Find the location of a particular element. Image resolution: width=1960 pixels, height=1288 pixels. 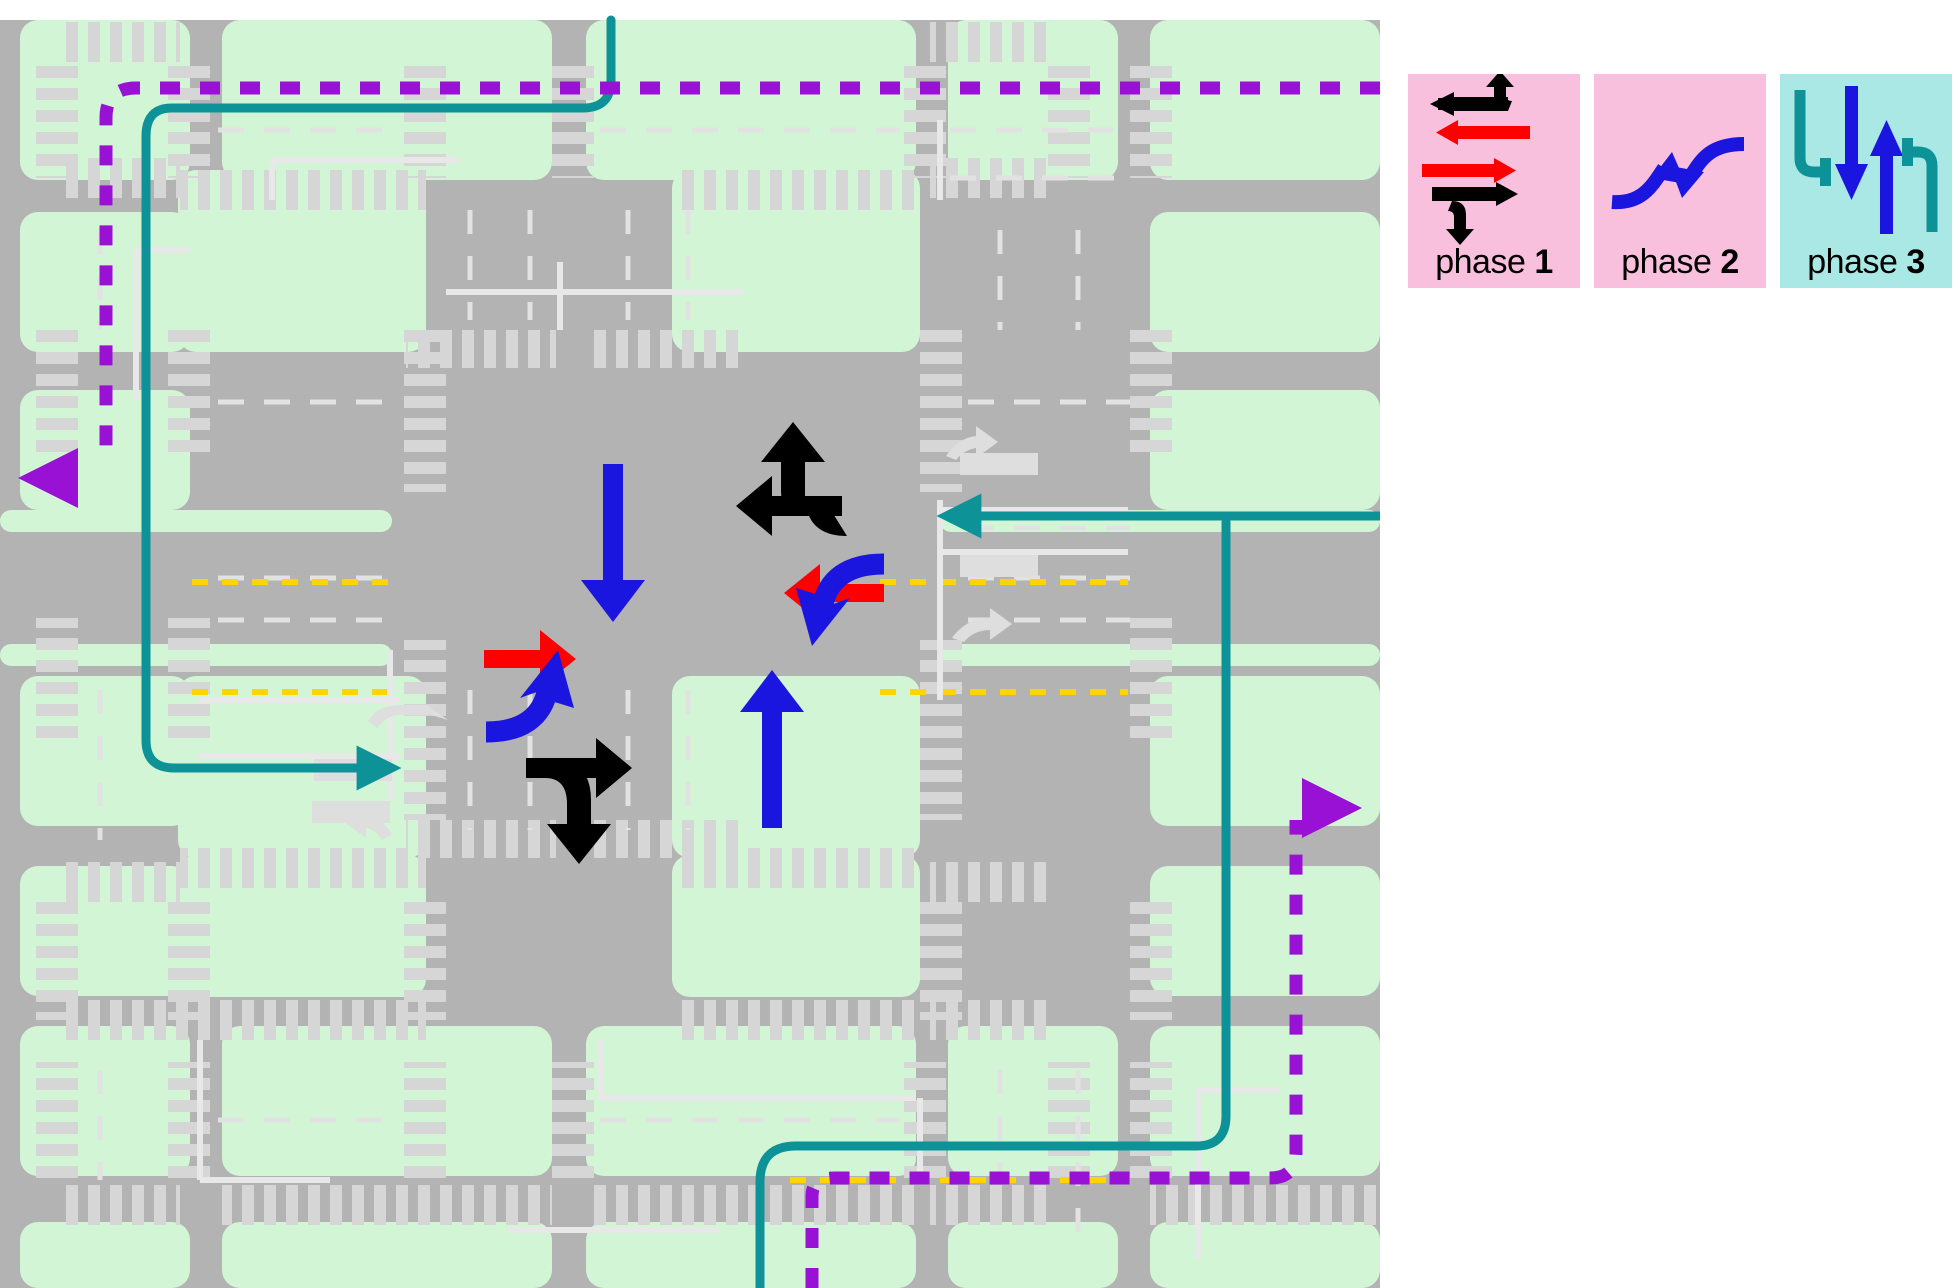

phase1-movement-black-bottom is located at coordinates (1475, 213).